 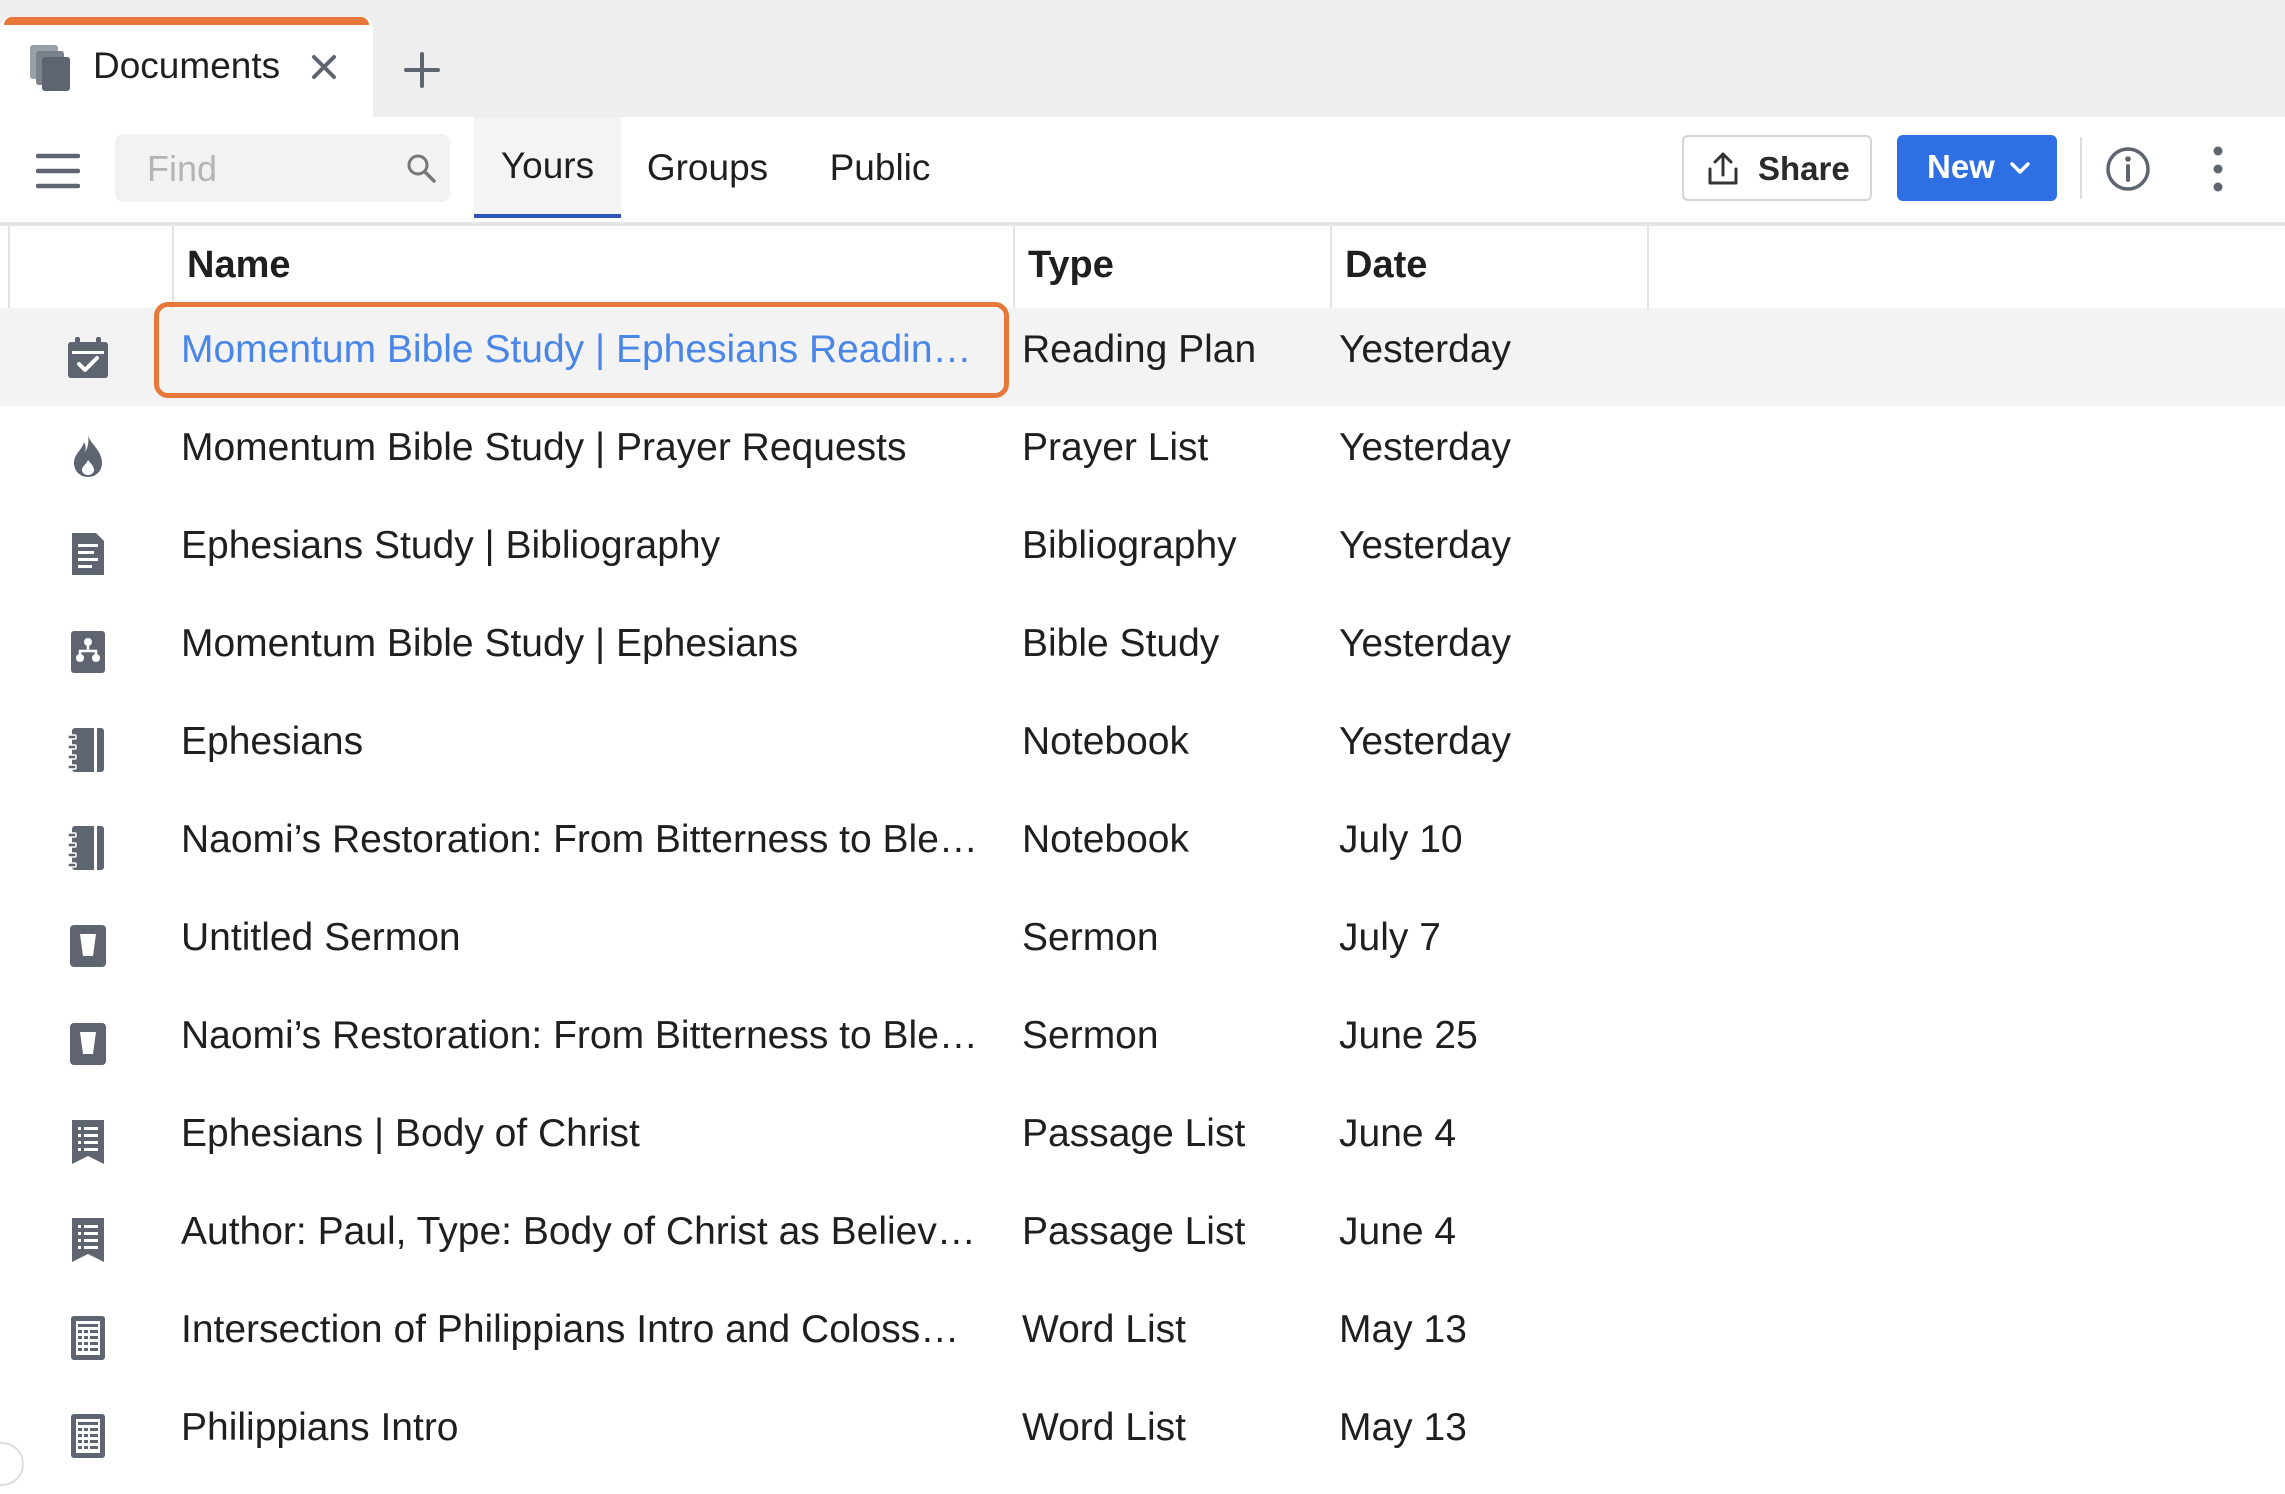 I want to click on share-button-label: Share, so click(x=1804, y=168).